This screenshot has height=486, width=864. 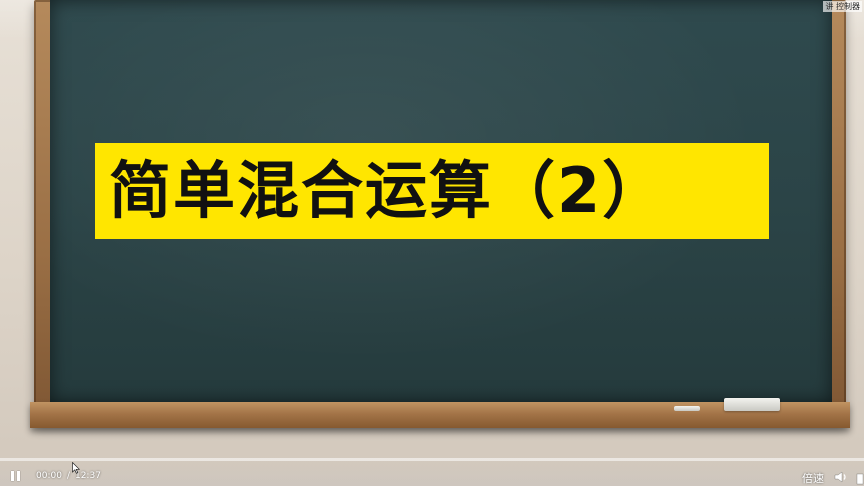 I want to click on progress-bar, so click(x=432, y=459).